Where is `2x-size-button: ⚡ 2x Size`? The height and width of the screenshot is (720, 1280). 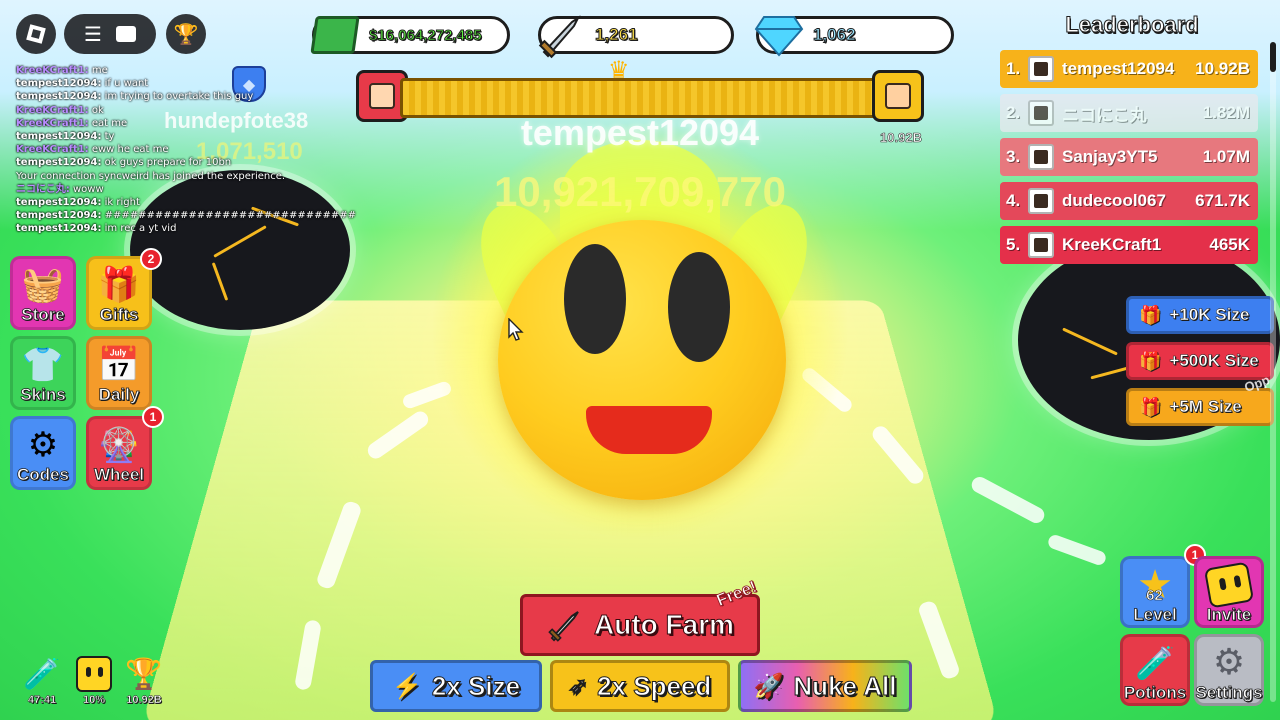
2x-size-button: ⚡ 2x Size is located at coordinates (456, 686).